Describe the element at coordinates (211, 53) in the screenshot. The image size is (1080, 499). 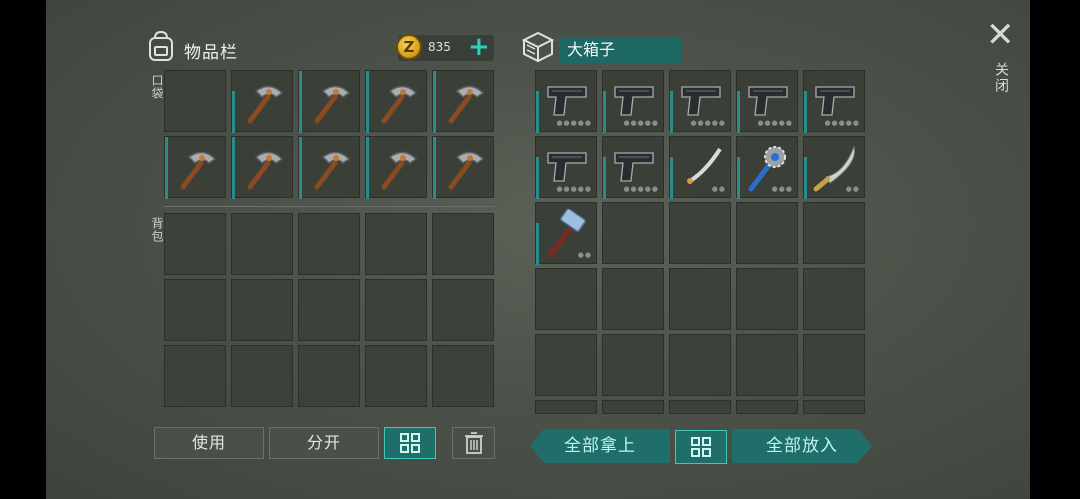
I see `inventory-title: 物品栏` at that location.